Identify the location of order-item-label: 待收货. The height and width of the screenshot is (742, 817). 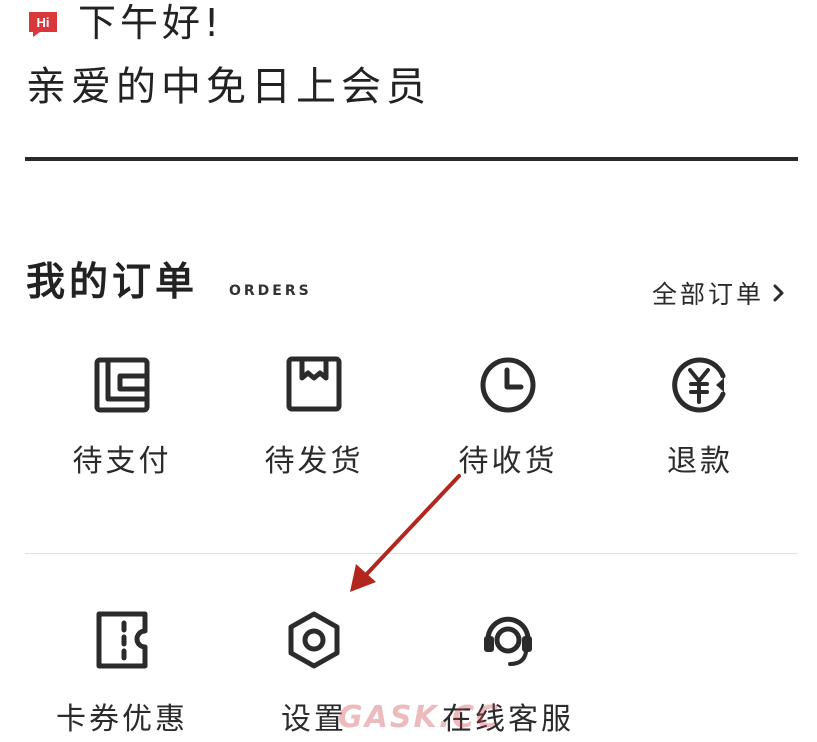
(508, 461).